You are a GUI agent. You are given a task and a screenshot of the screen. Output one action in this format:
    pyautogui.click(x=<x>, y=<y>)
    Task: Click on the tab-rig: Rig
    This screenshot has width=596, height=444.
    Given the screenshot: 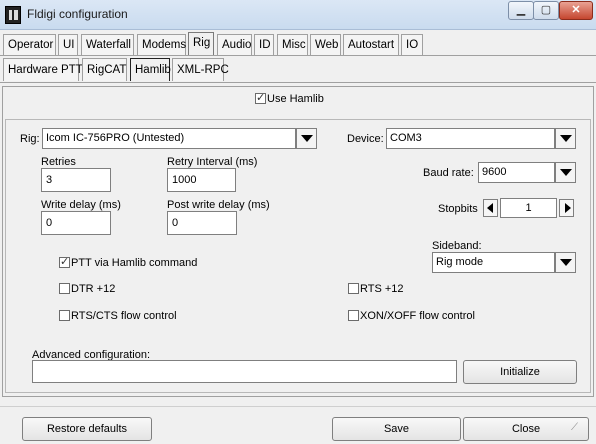 What is the action you would take?
    pyautogui.click(x=201, y=43)
    